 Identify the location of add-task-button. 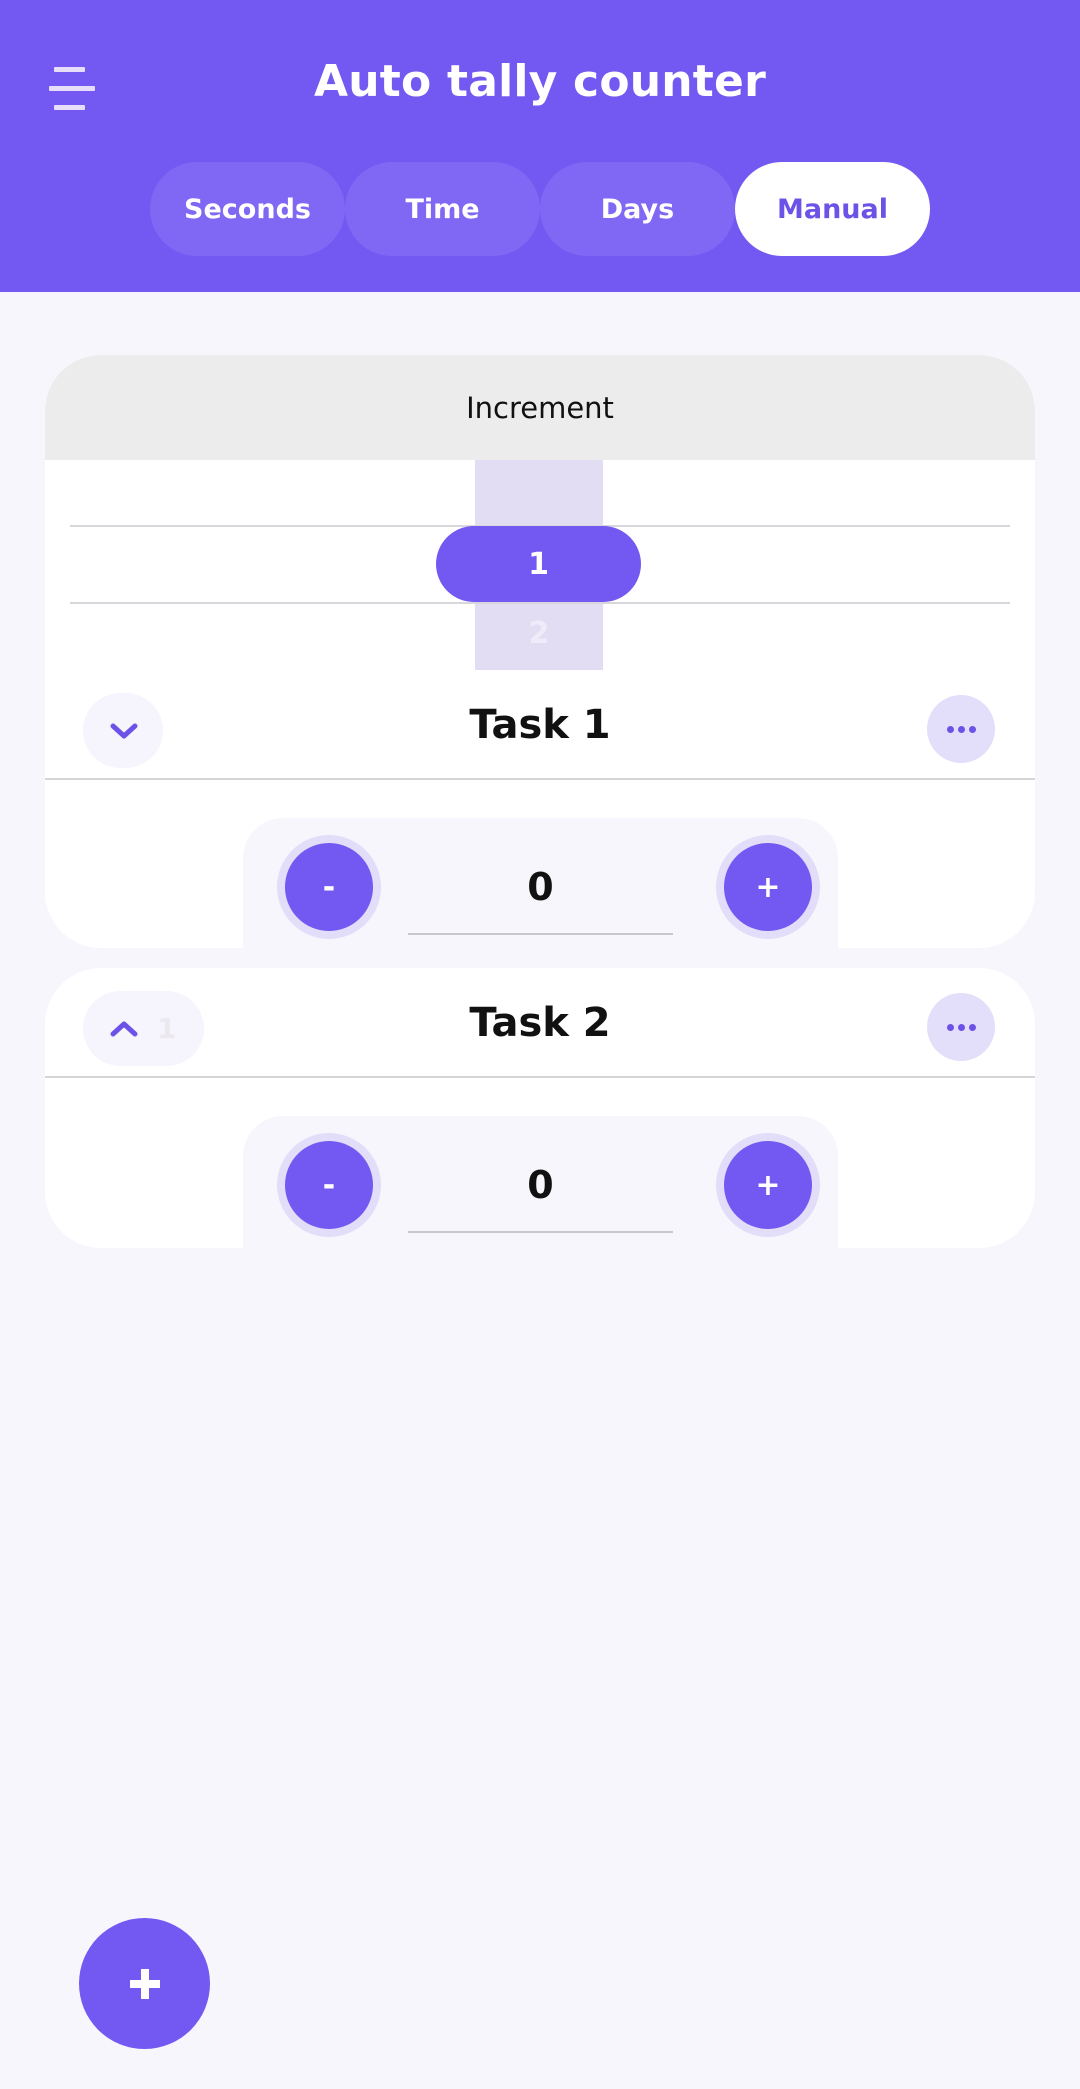
(144, 1983).